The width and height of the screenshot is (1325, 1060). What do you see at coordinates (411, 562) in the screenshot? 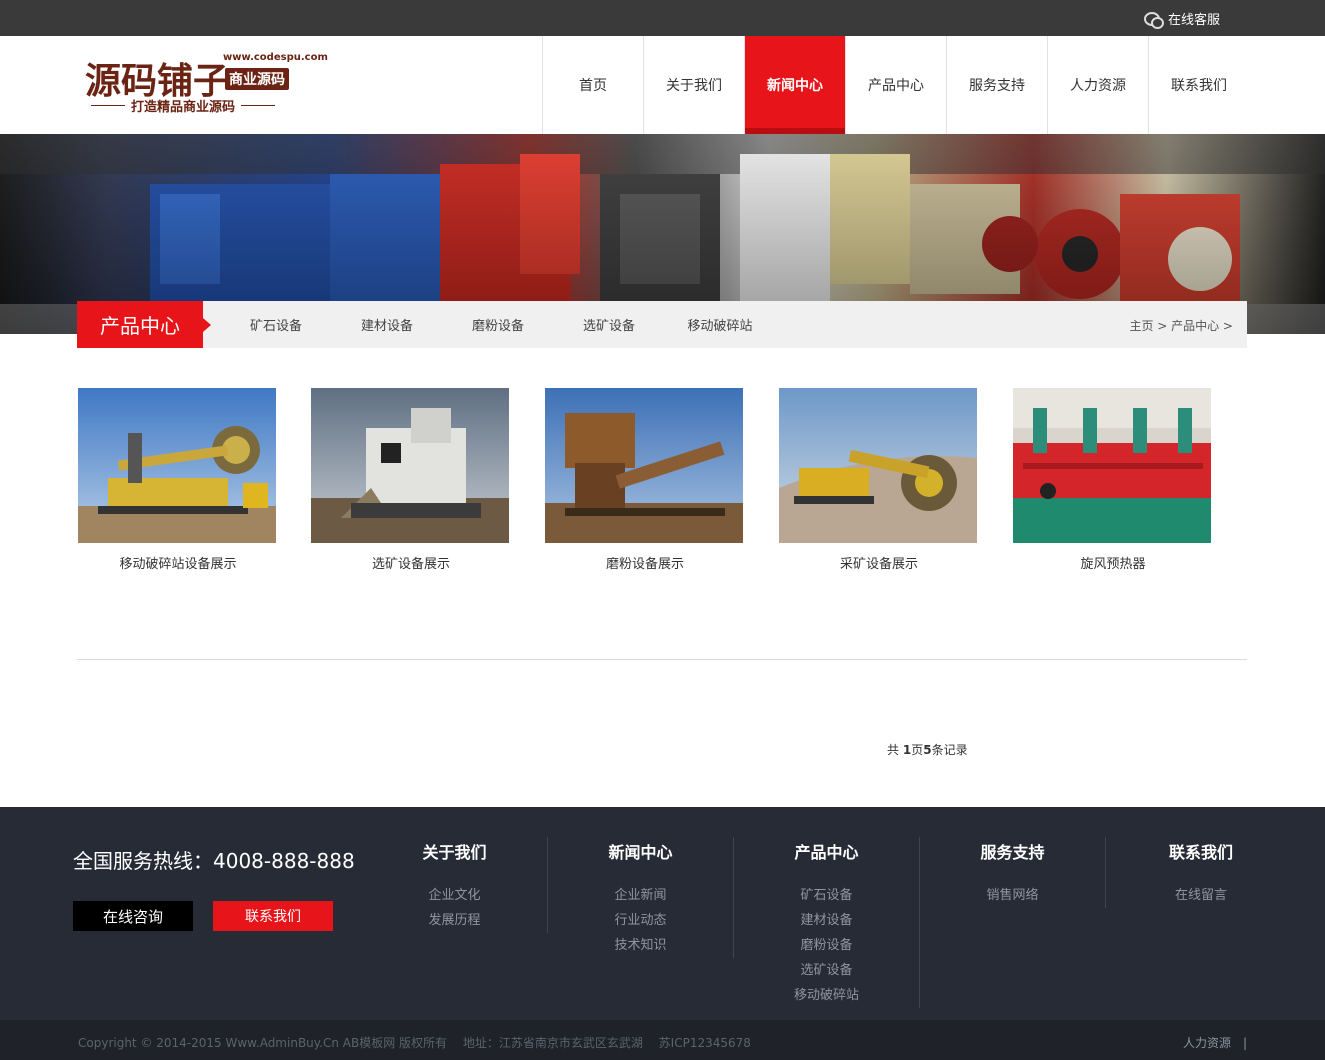
I see `product-caption: 选矿设备展示` at bounding box center [411, 562].